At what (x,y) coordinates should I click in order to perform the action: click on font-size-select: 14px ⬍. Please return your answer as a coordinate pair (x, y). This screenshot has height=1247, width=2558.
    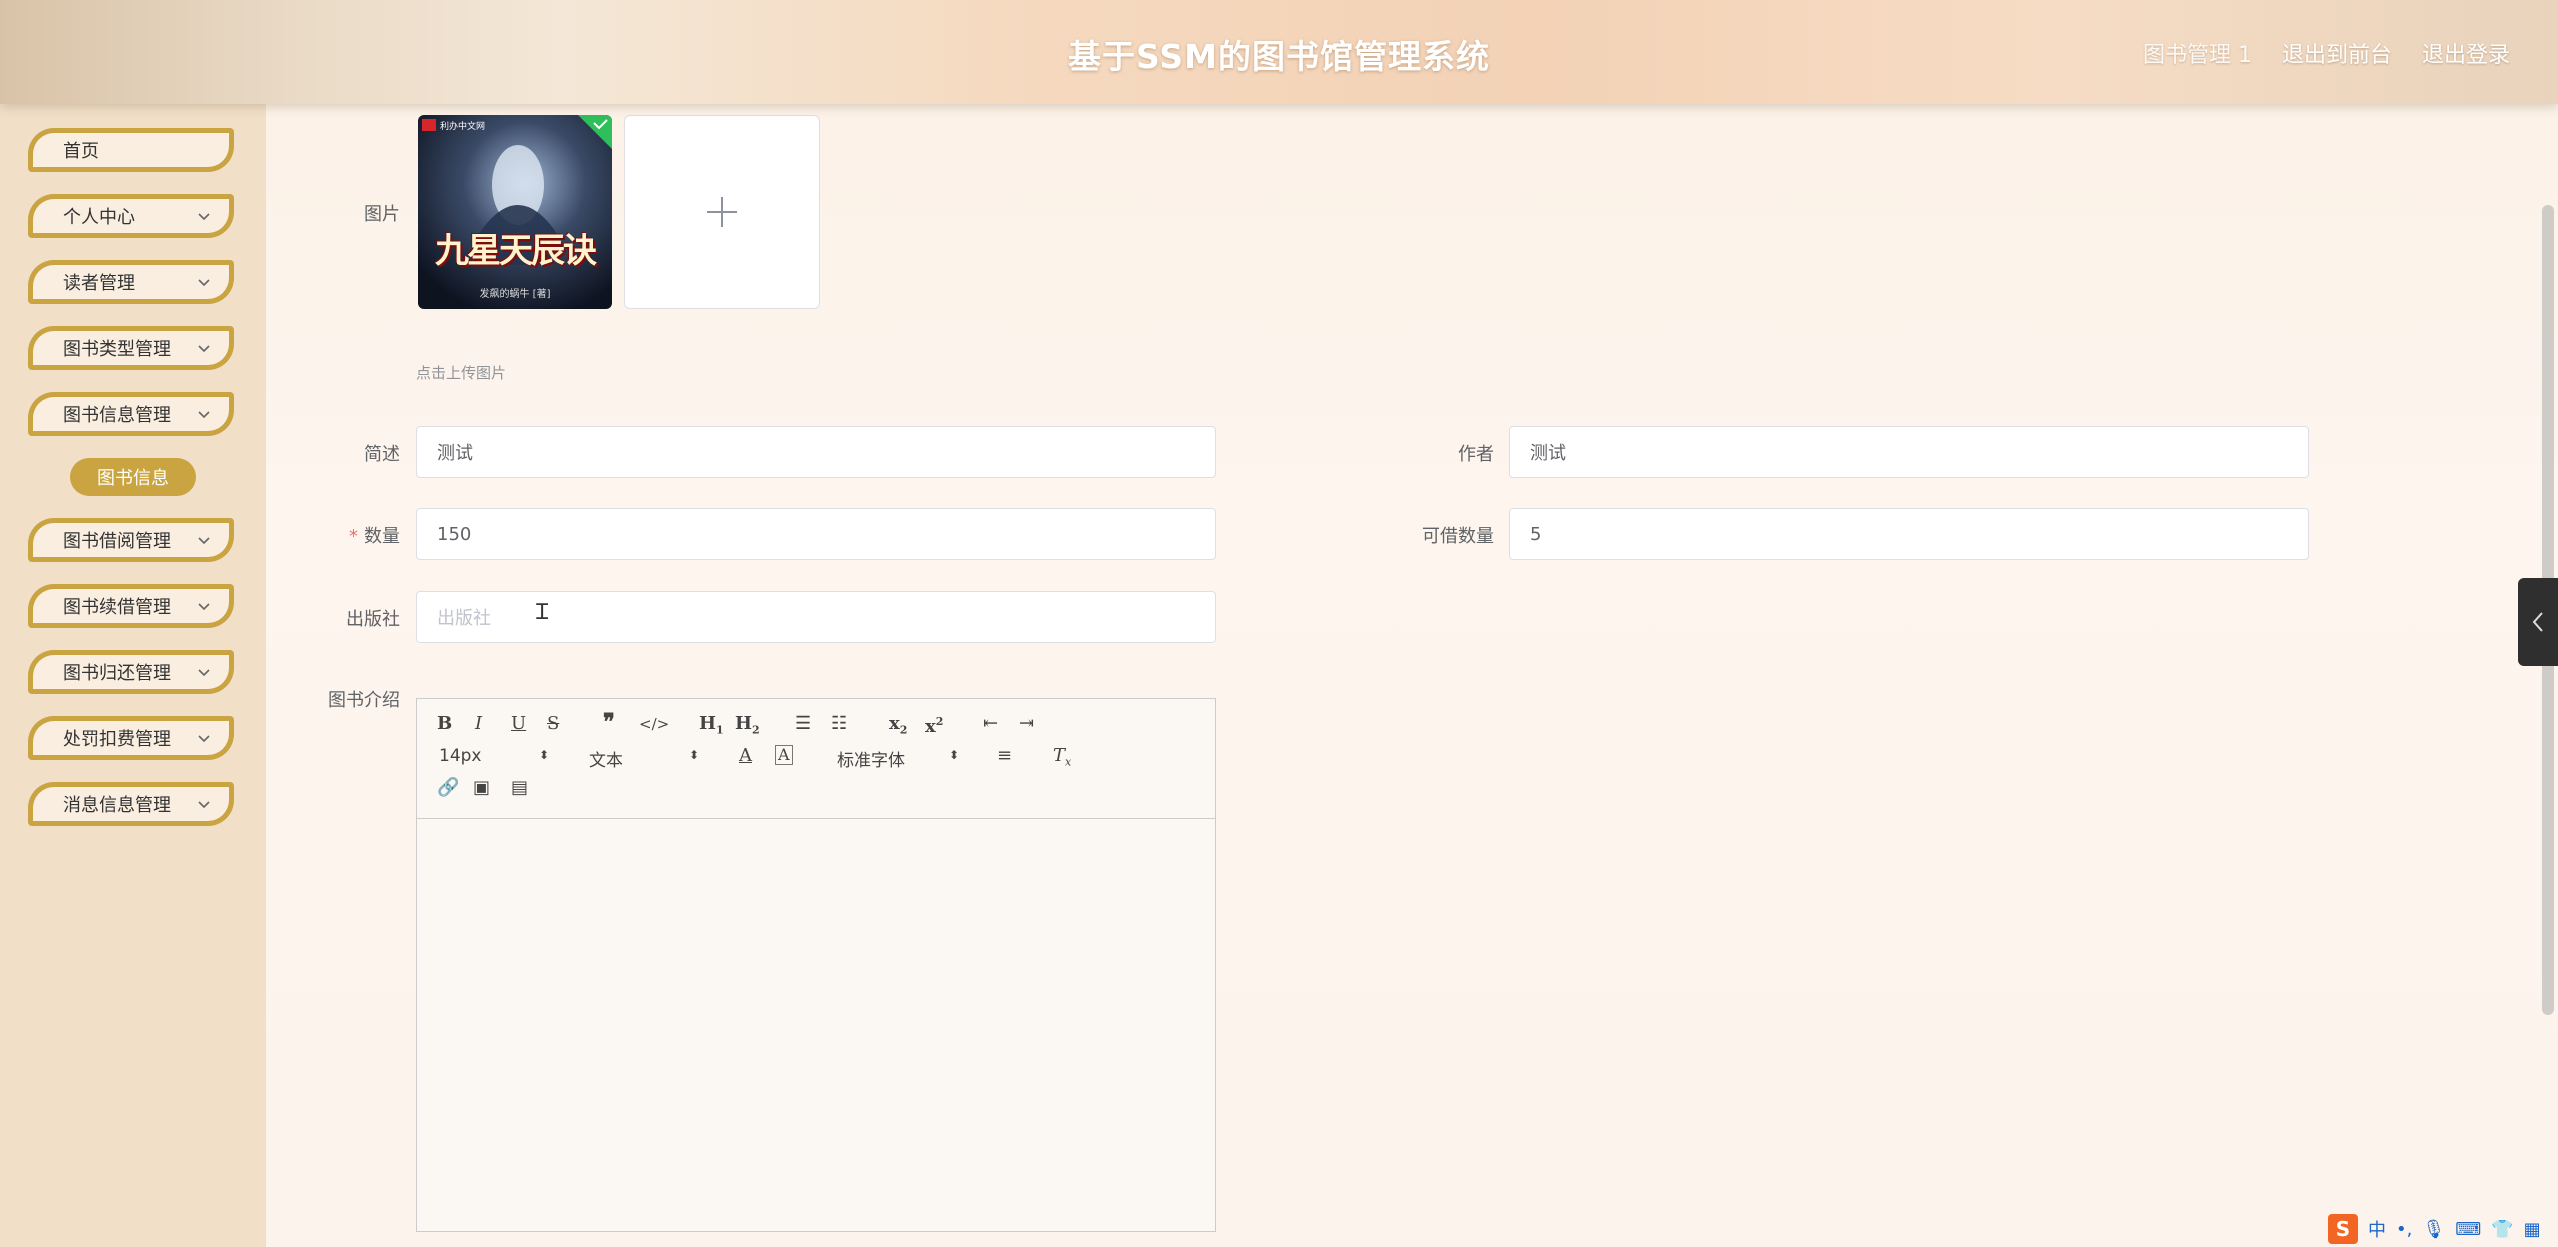
    Looking at the image, I should click on (494, 756).